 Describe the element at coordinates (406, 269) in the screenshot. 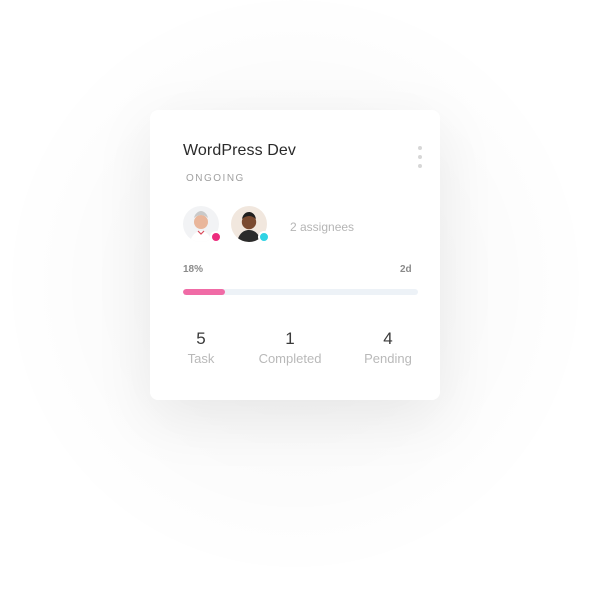

I see `time-left: 2d` at that location.